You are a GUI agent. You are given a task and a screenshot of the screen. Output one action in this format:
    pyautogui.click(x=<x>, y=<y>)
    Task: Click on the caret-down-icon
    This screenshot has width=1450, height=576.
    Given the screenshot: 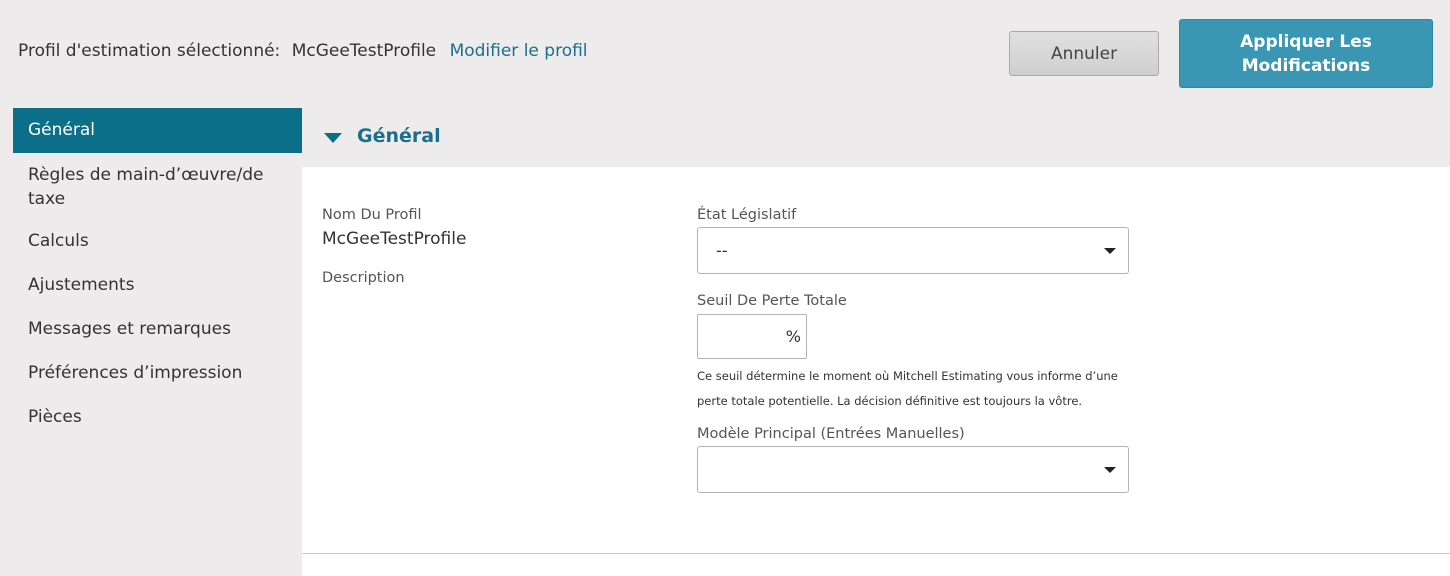 What is the action you would take?
    pyautogui.click(x=333, y=138)
    